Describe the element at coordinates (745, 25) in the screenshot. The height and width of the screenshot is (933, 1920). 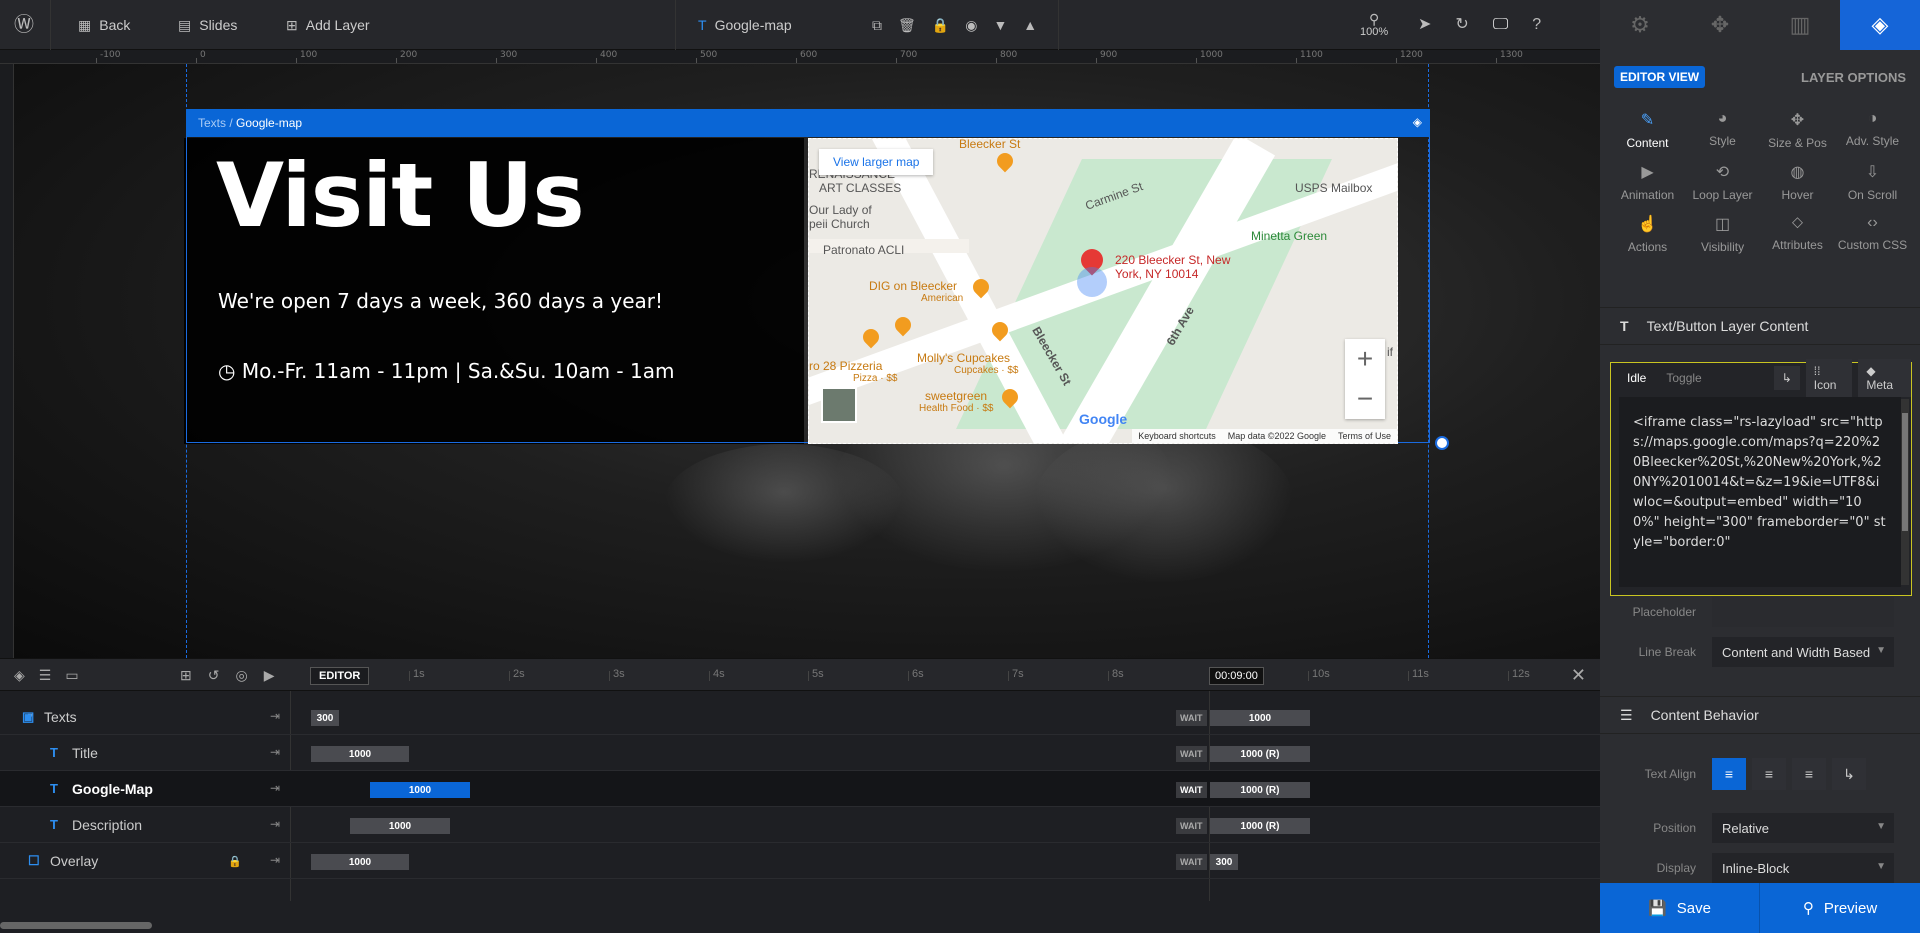
I see `current-layer-name: T Google-map` at that location.